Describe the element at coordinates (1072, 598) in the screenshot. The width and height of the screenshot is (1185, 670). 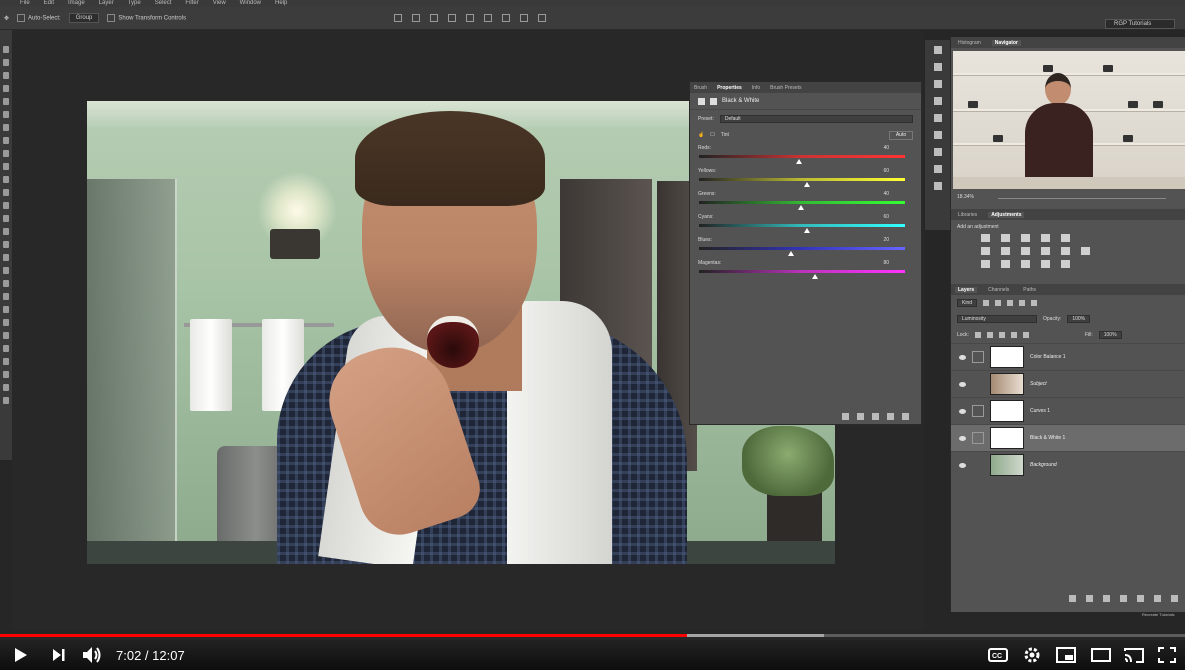
I see `link-icon` at that location.